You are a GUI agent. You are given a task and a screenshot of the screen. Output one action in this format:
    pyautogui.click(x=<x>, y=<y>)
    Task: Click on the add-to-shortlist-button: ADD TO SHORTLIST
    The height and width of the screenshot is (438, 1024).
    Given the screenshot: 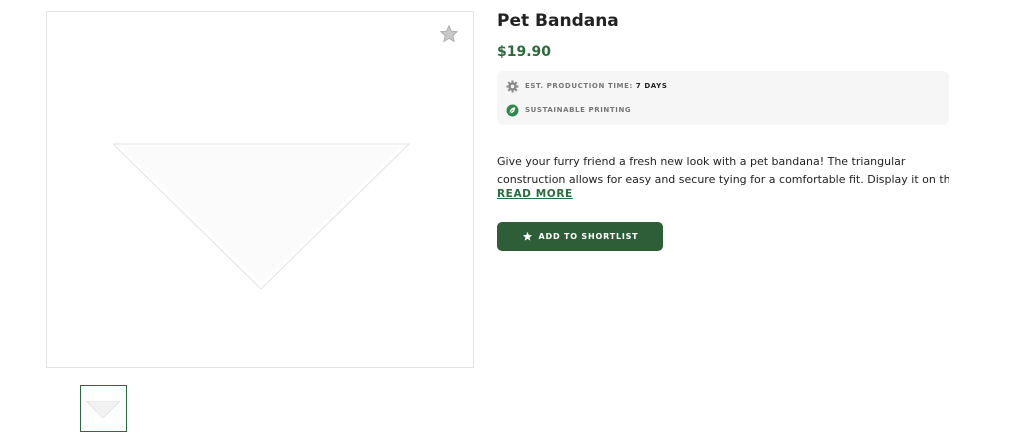 What is the action you would take?
    pyautogui.click(x=580, y=236)
    